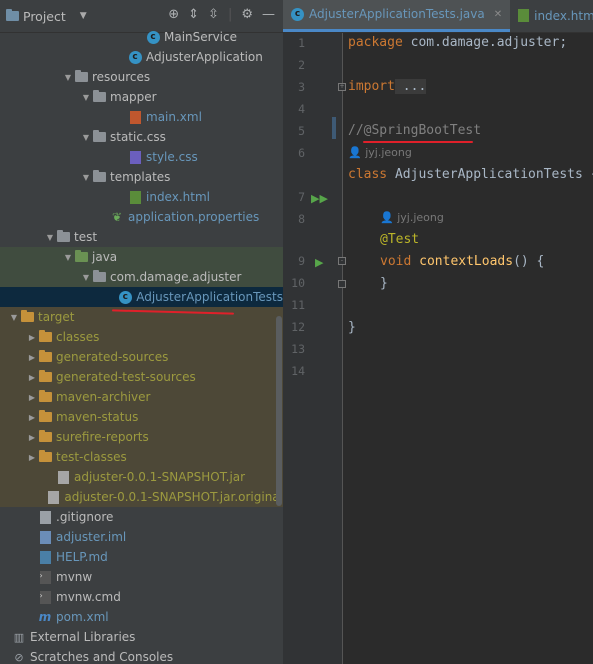  I want to click on package-icon, so click(99, 277).